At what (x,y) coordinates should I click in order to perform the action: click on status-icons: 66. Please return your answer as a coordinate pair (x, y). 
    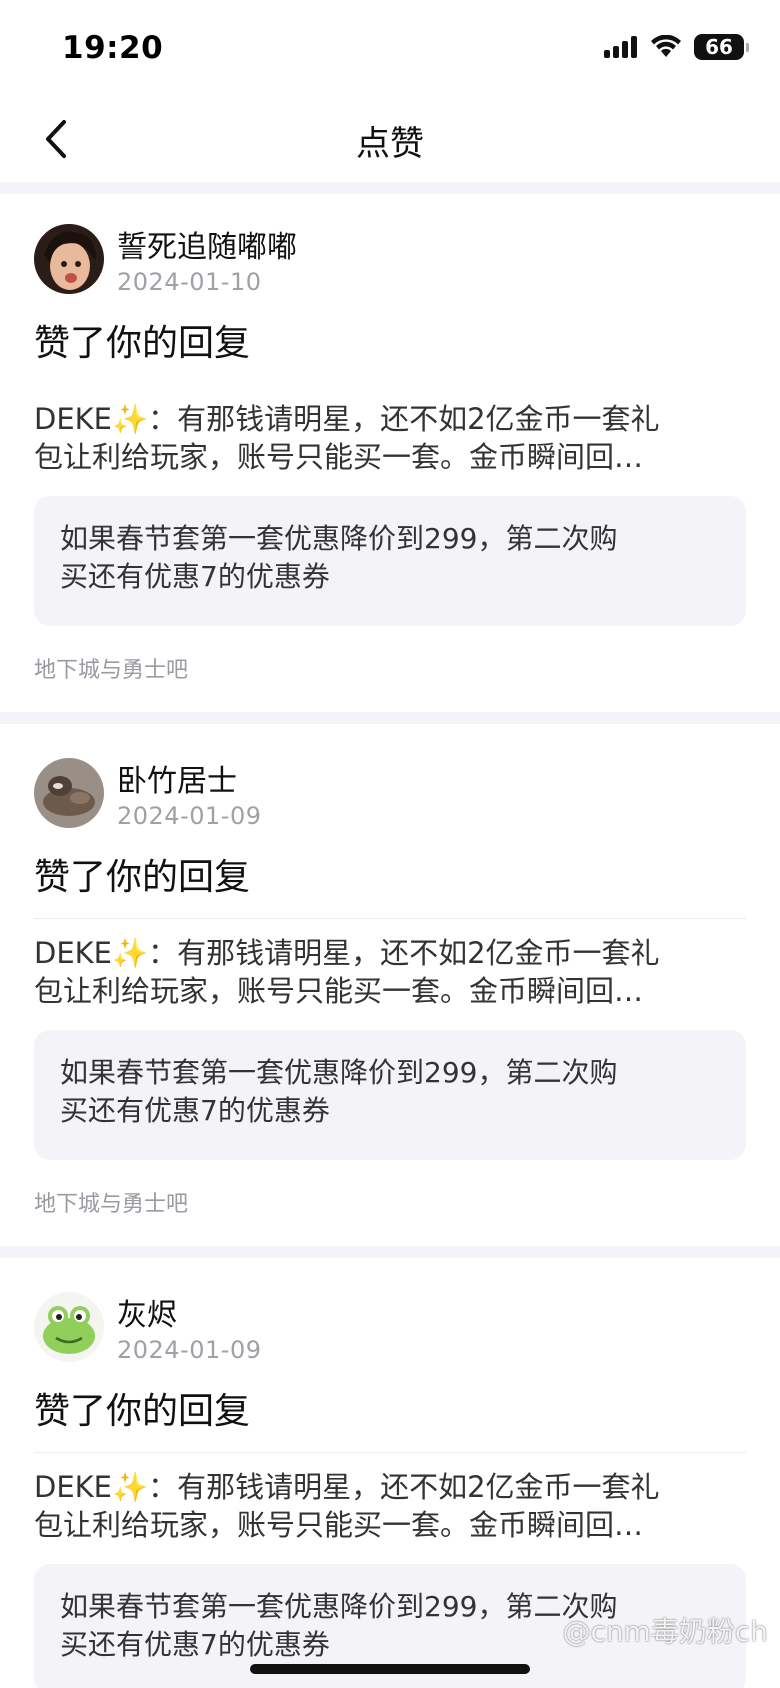
    Looking at the image, I should click on (676, 47).